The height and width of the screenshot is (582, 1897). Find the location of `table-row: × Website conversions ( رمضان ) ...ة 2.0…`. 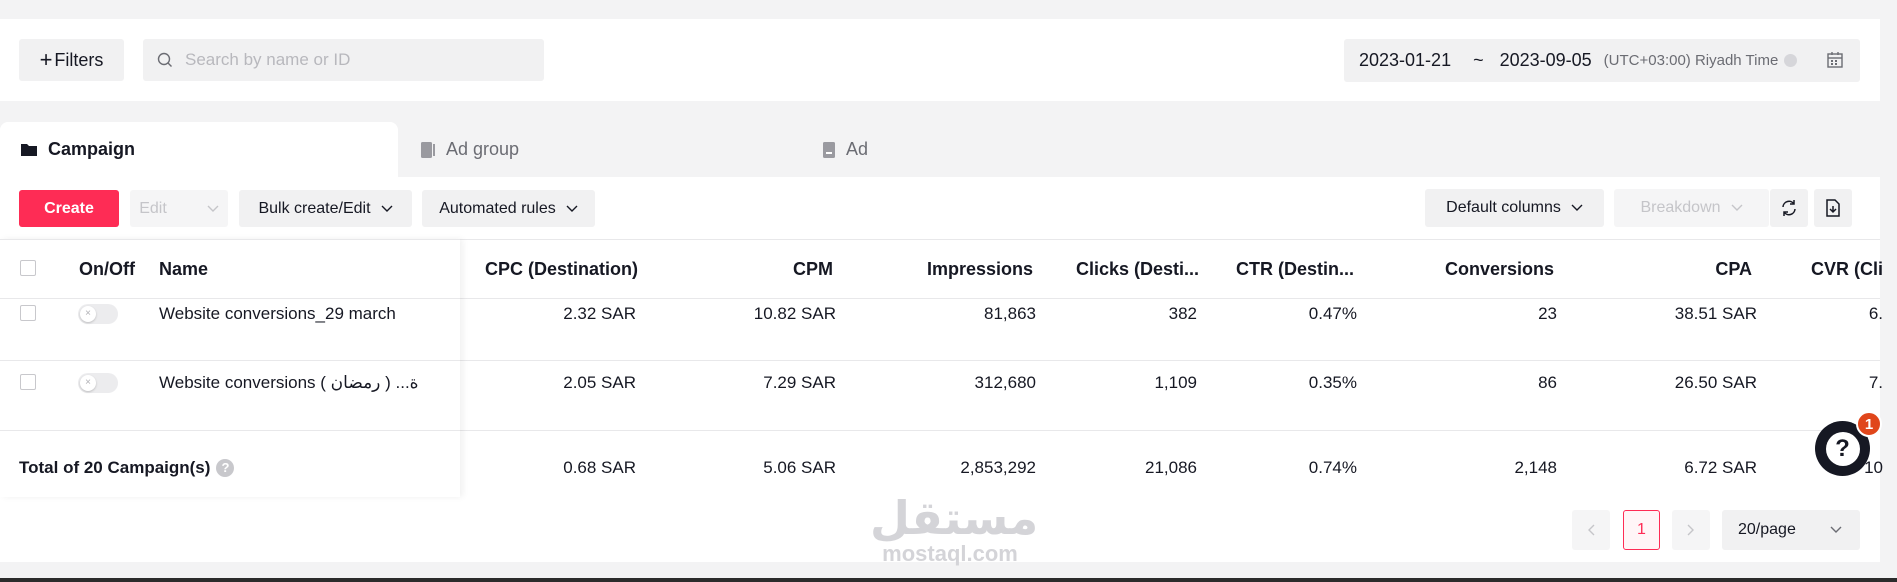

table-row: × Website conversions ( رمضان ) ...ة 2.0… is located at coordinates (941, 396).